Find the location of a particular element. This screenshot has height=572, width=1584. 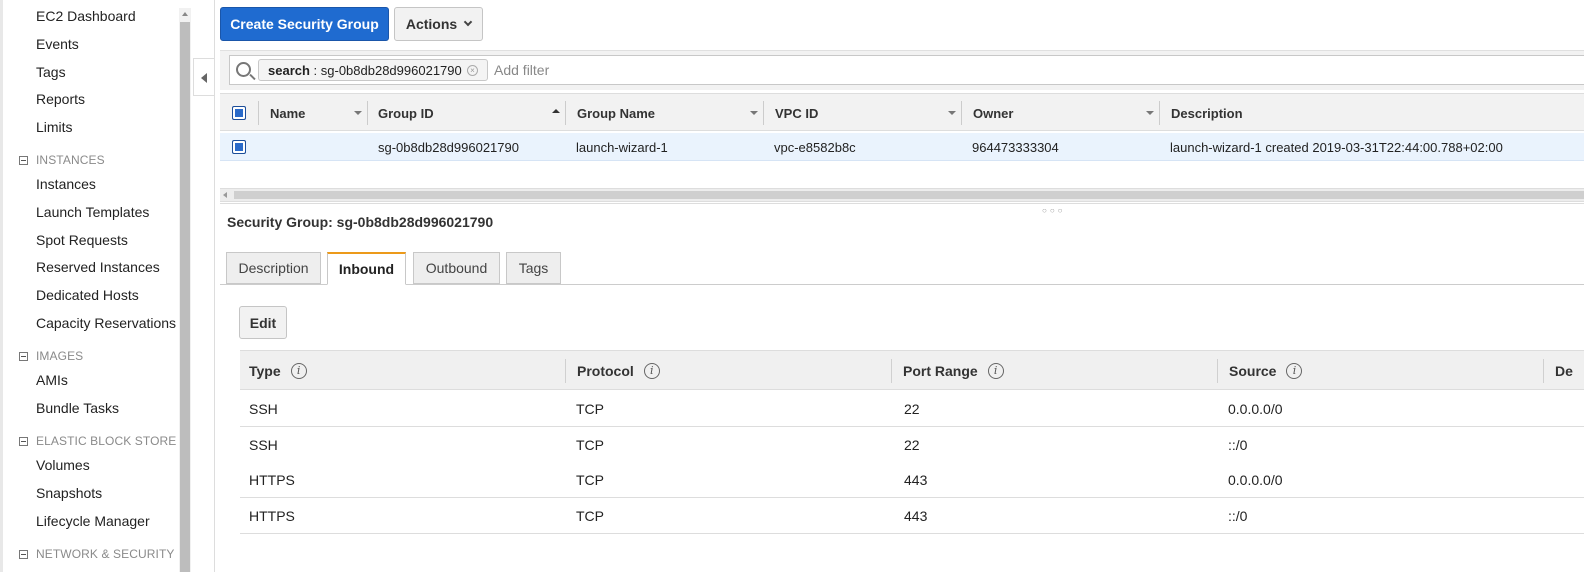

select-all-checkbox is located at coordinates (239, 113).